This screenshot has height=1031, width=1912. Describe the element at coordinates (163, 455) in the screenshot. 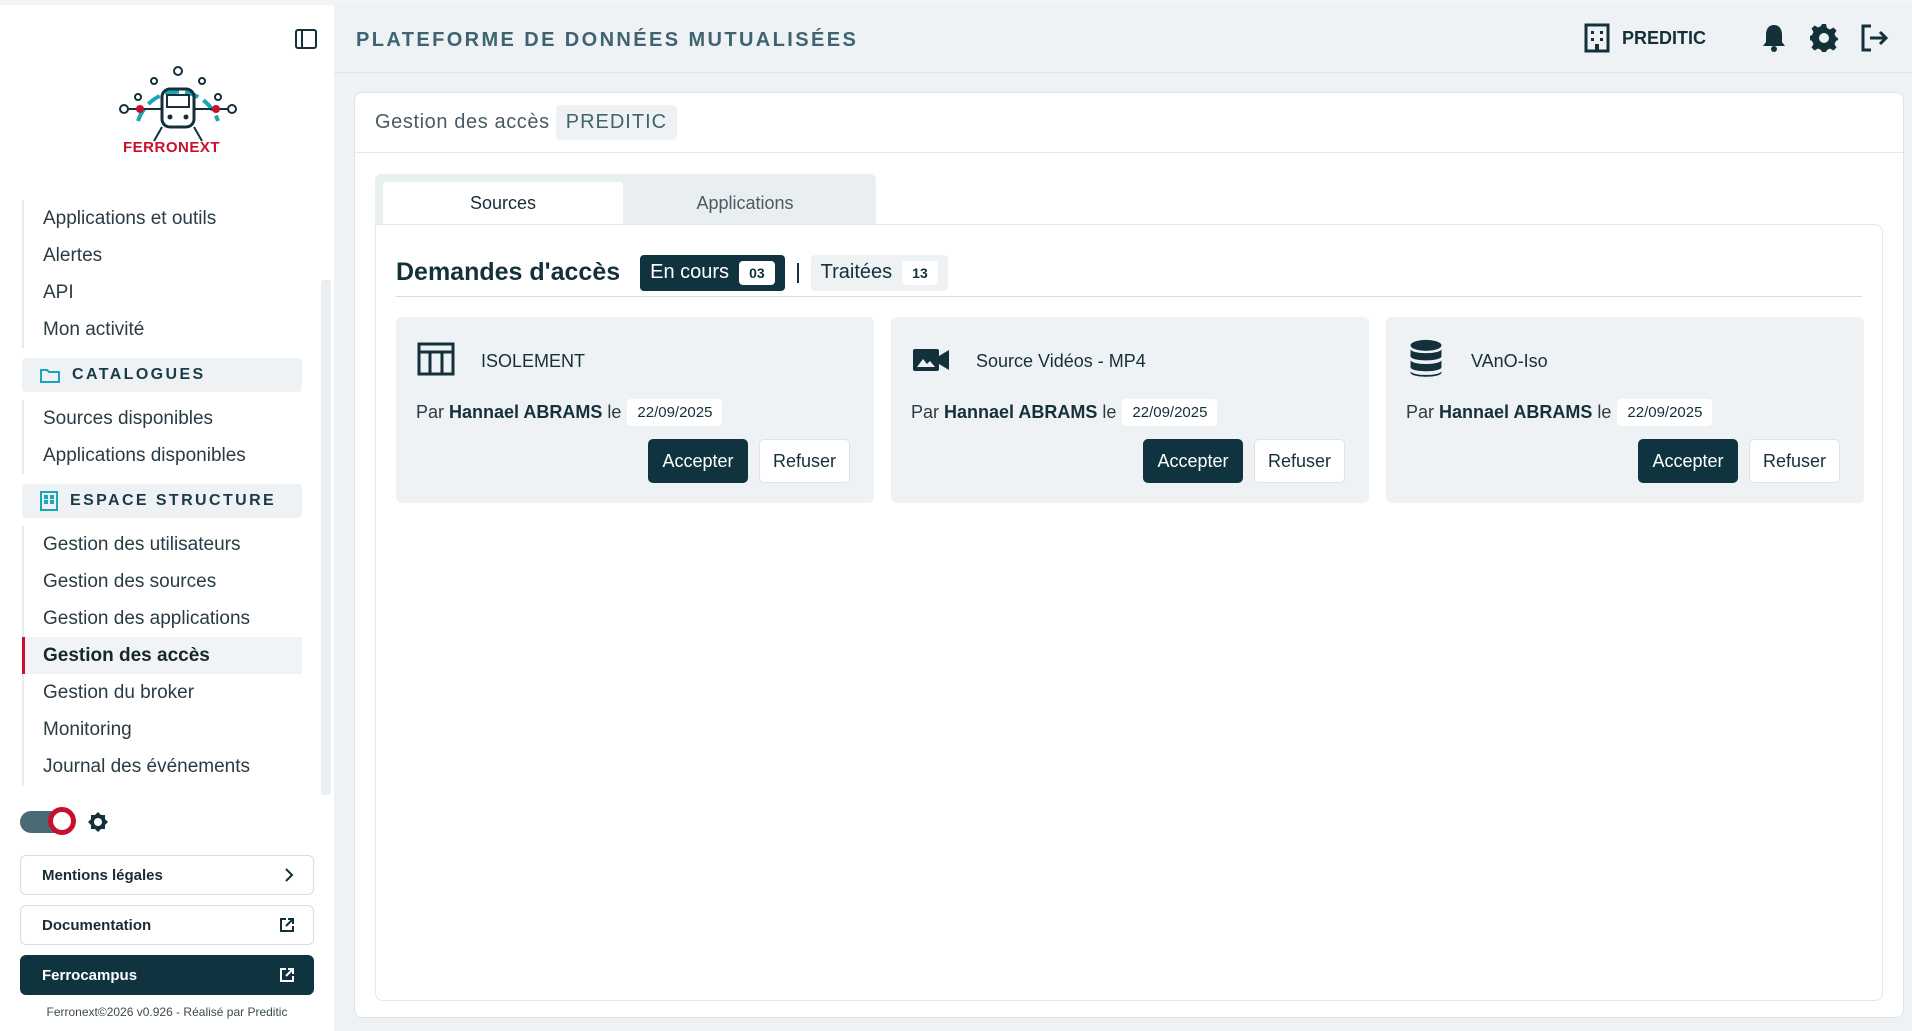

I see `sidebar-item-applications-disponibles: Applications disponibles` at that location.